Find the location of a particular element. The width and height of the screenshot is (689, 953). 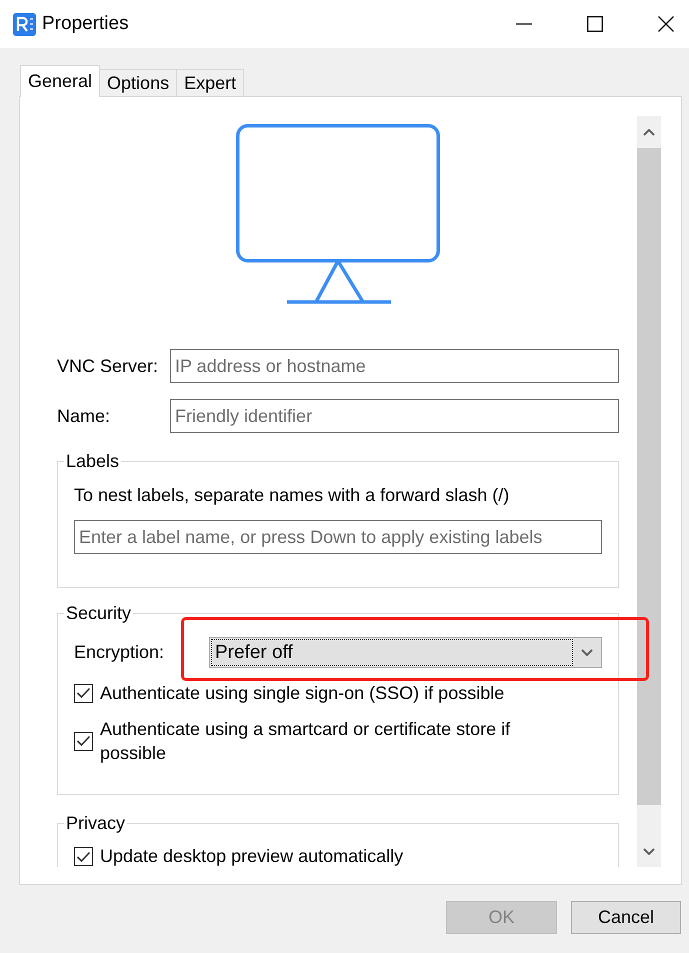

window-title: Properties is located at coordinates (85, 24).